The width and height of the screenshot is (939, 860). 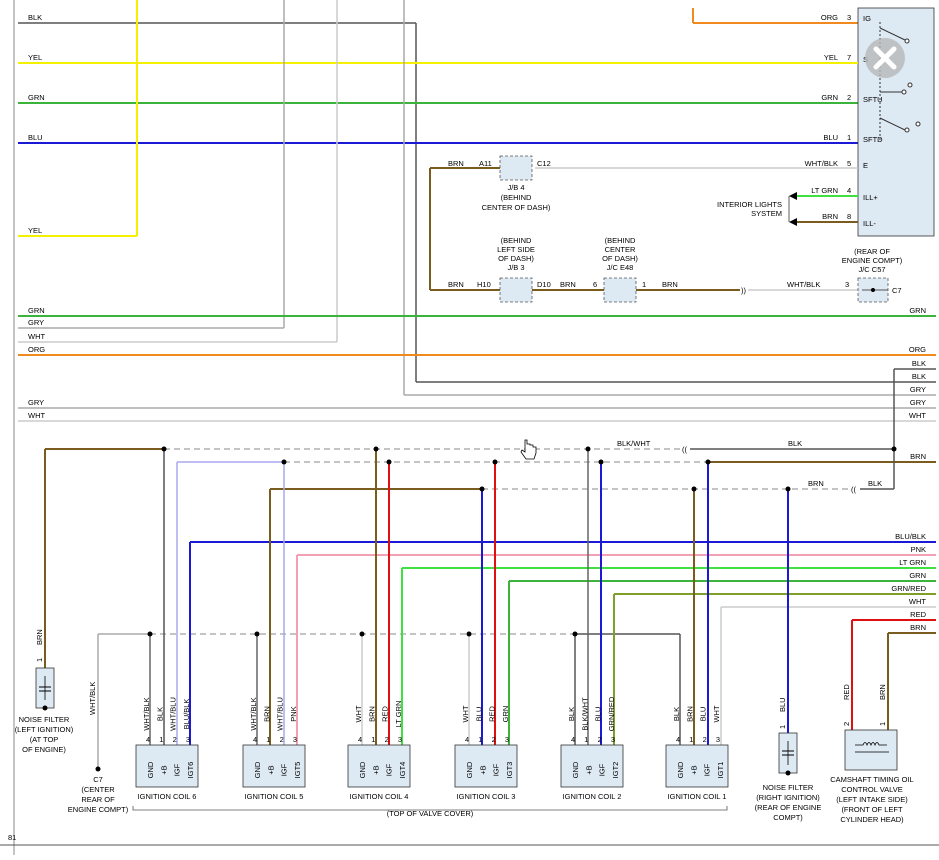 What do you see at coordinates (917, 310) in the screenshot?
I see `right-label-grn: GRN` at bounding box center [917, 310].